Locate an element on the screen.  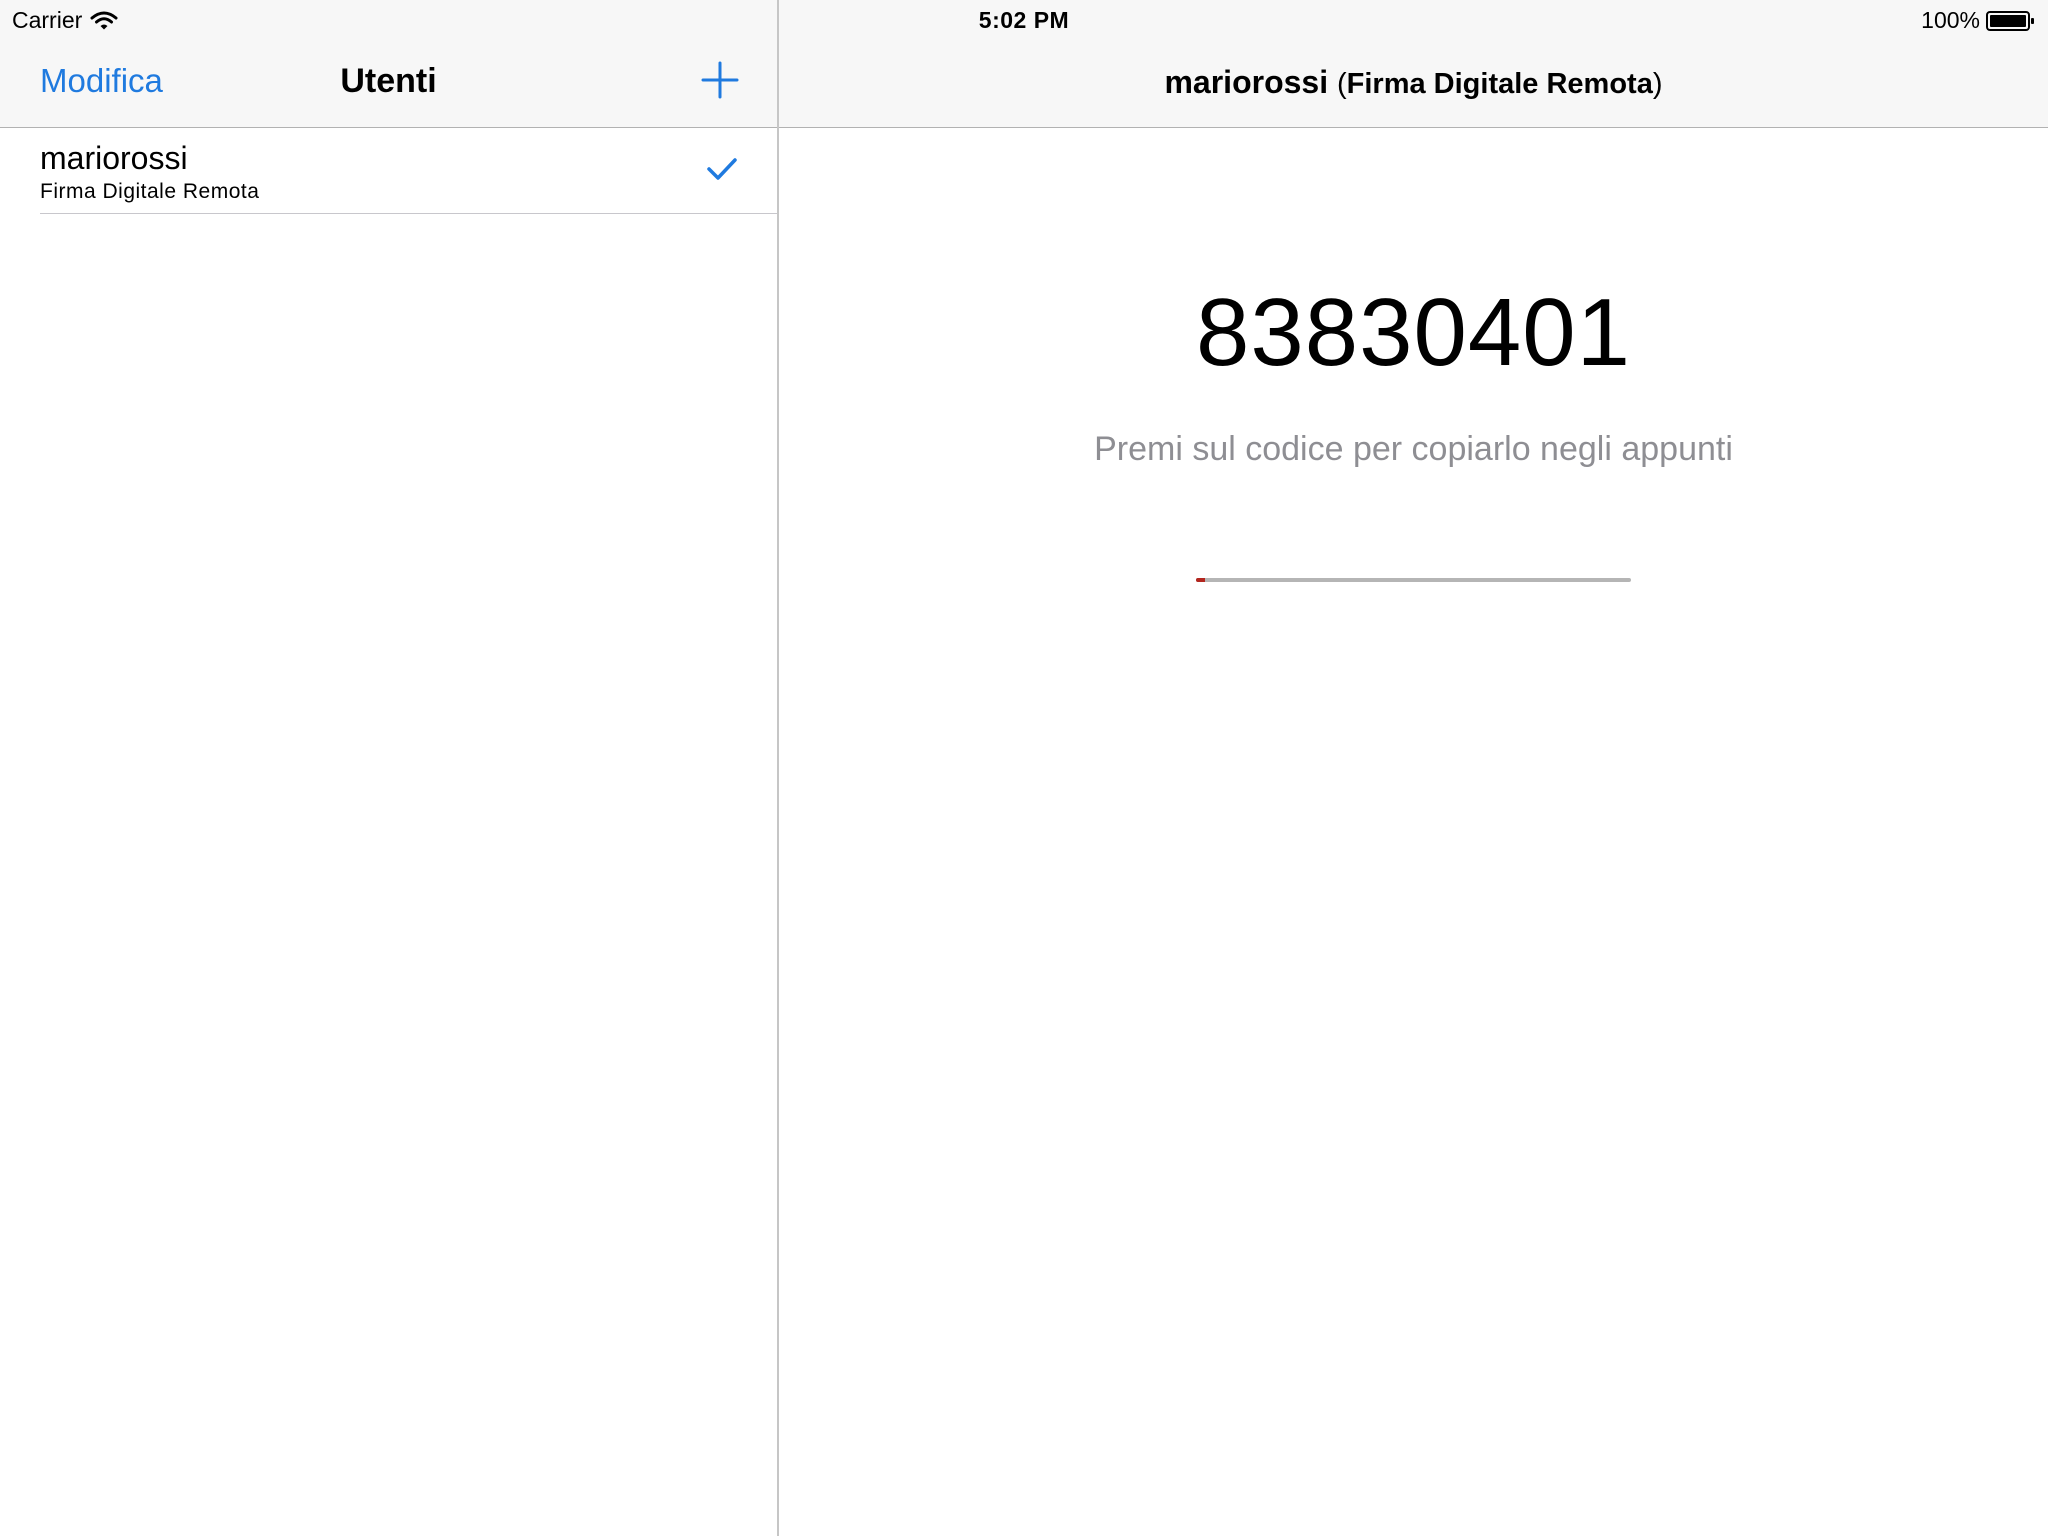
status-bar: Carrier 5:02 PM 100% is located at coordinates (1024, 20).